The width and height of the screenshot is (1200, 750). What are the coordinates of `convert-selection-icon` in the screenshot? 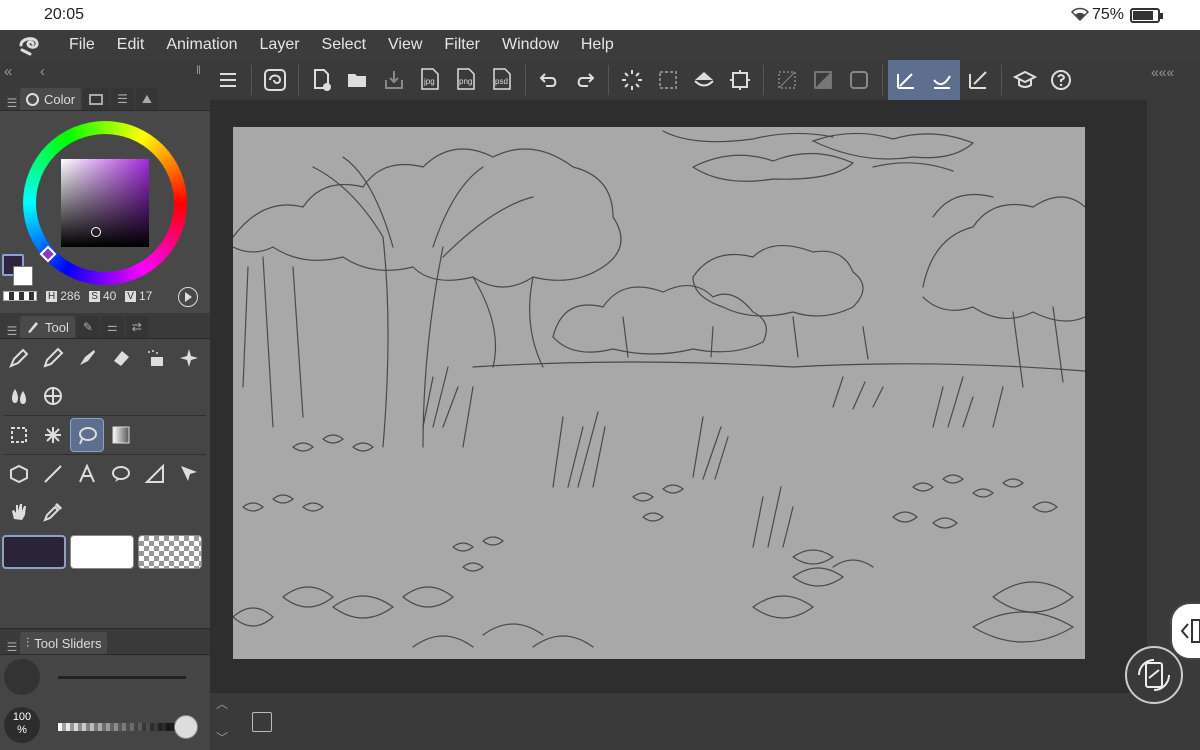 It's located at (859, 80).